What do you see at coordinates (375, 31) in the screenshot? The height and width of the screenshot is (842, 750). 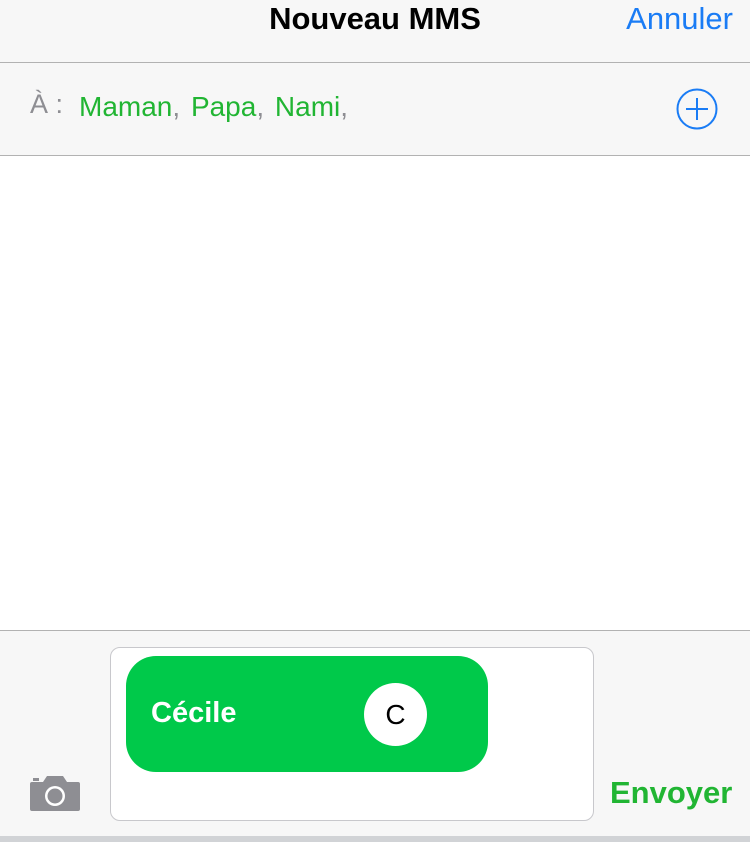 I see `navigation-bar: Nouveau MMS Annuler` at bounding box center [375, 31].